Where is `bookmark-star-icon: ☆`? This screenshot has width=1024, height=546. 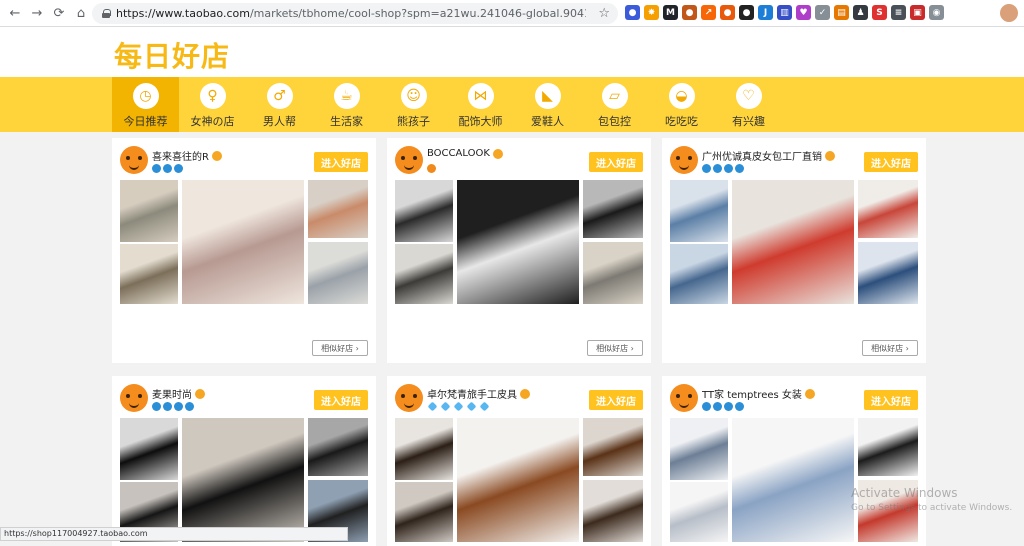 bookmark-star-icon: ☆ is located at coordinates (604, 13).